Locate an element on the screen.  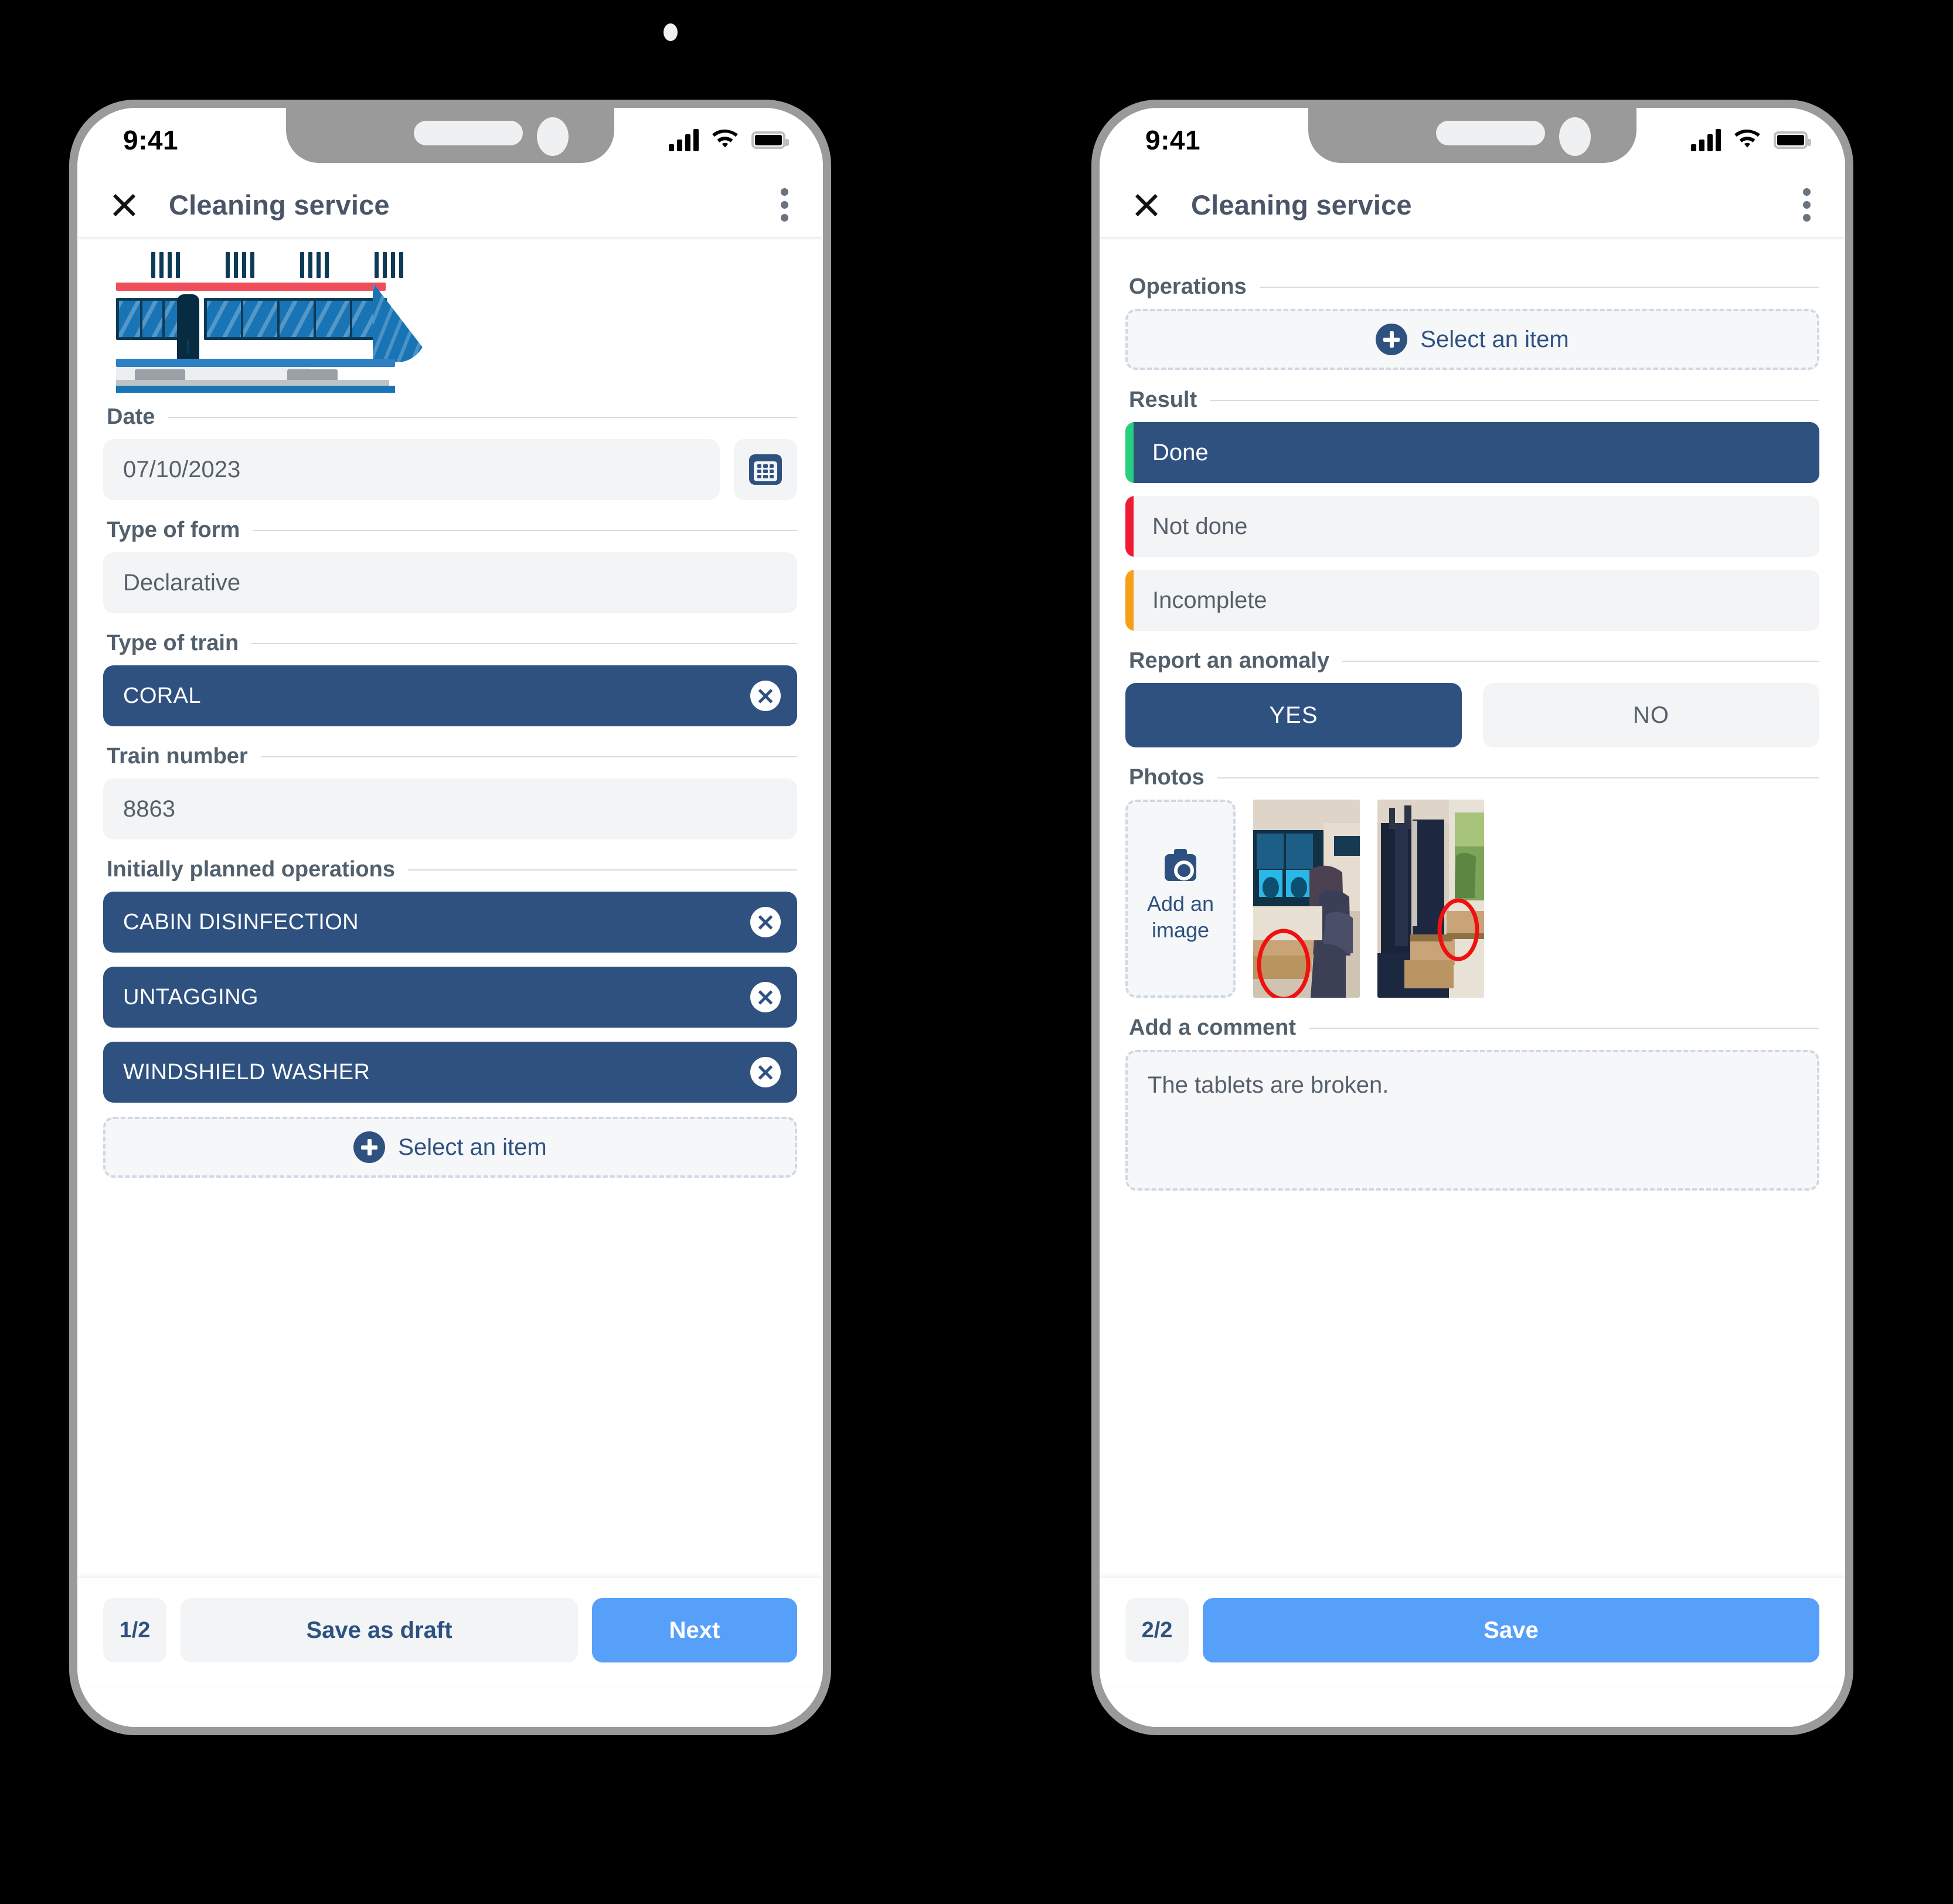
page-indicator: 1/2 is located at coordinates (134, 1630).